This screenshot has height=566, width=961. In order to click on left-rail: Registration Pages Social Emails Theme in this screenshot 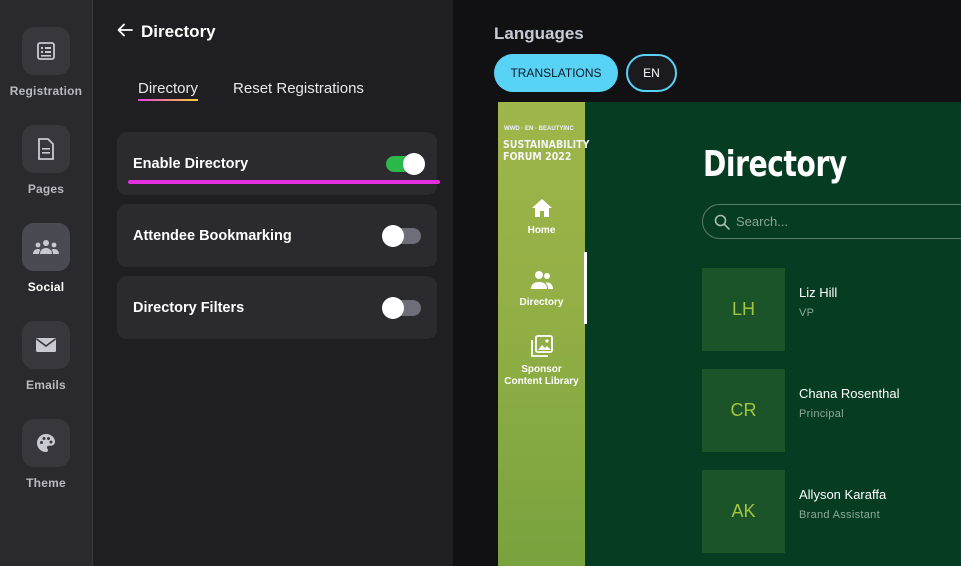, I will do `click(46, 283)`.